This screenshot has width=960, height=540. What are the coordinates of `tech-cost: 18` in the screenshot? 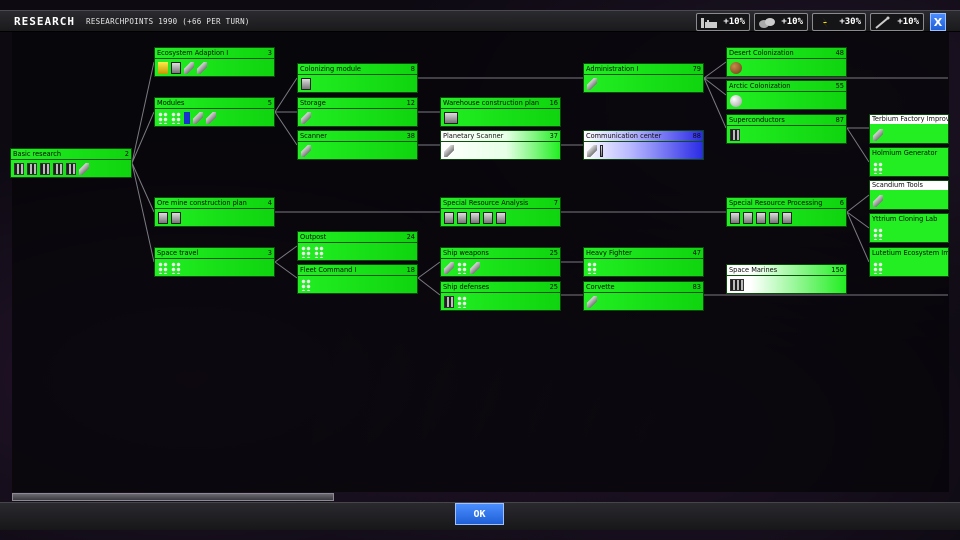 It's located at (410, 270).